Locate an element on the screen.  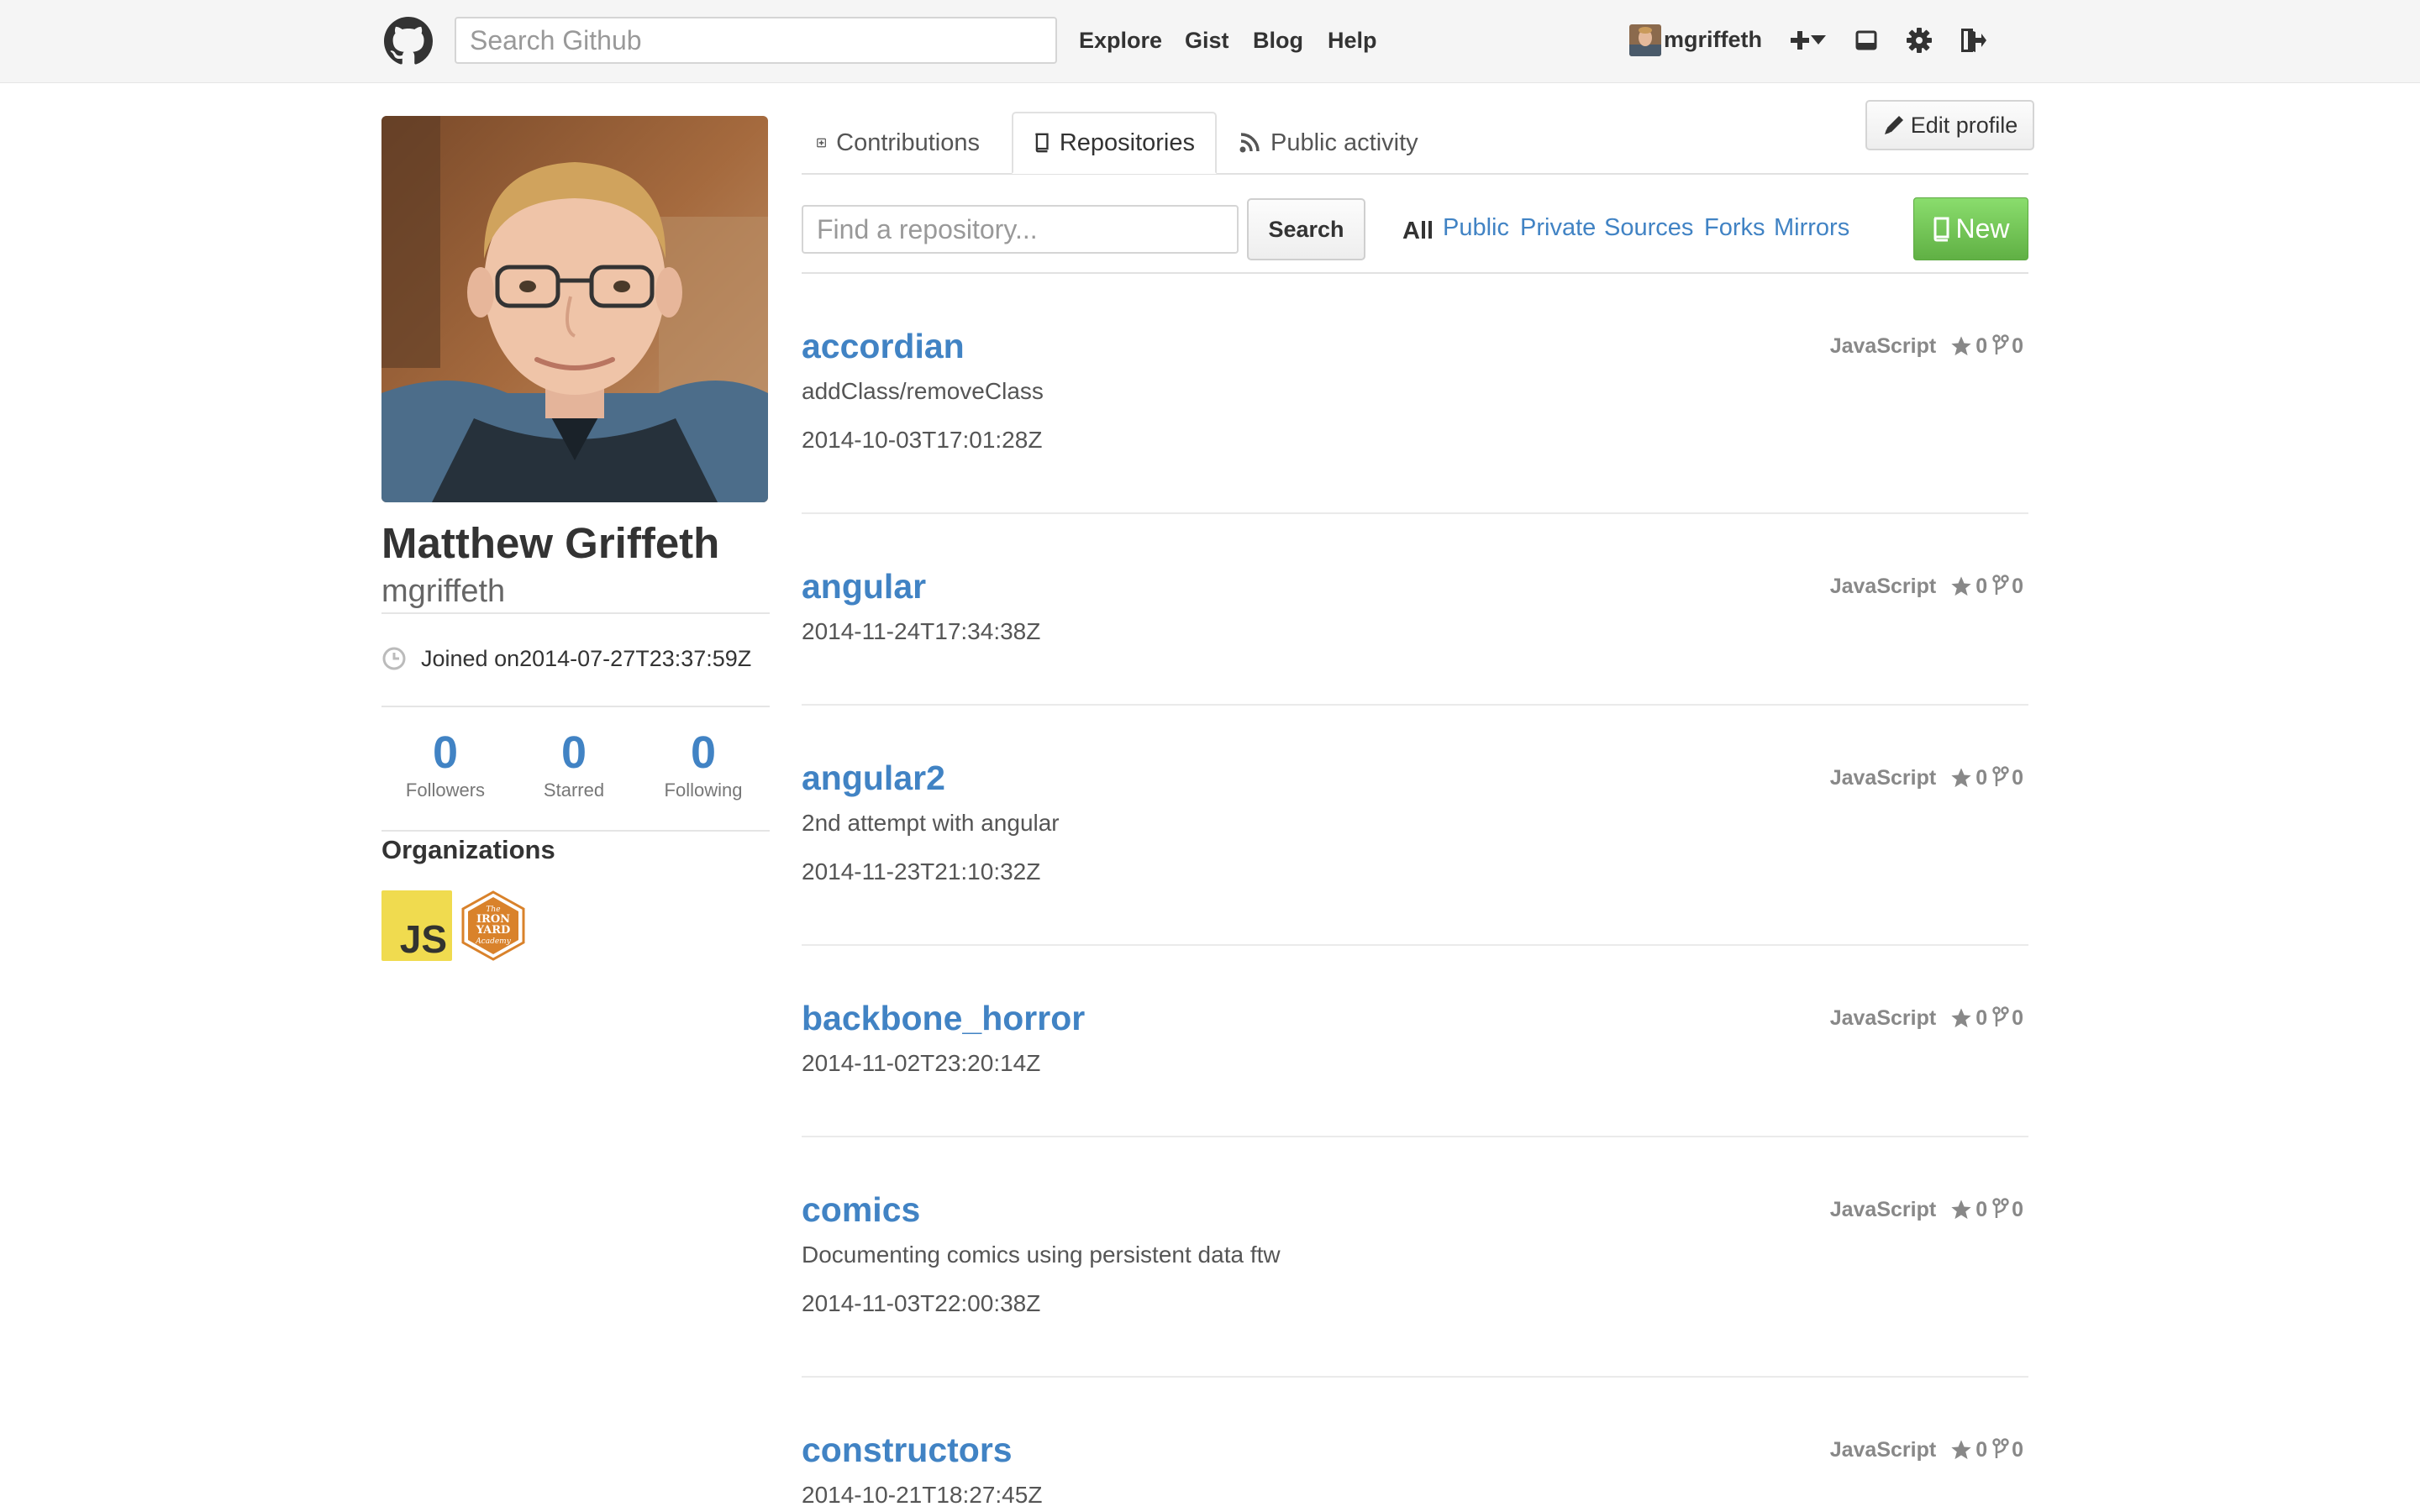
repo-search-button: Search is located at coordinates (1306, 229).